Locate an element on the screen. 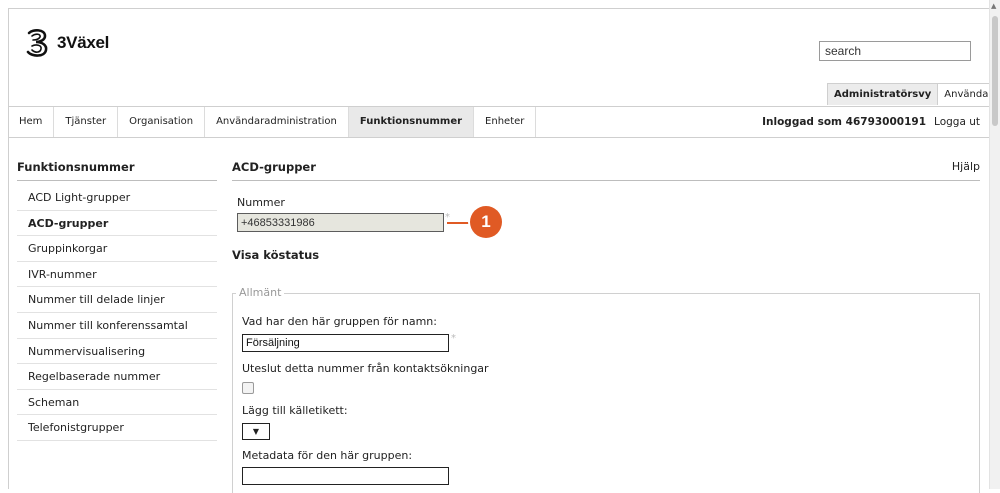  sidebar-item-scheman: Scheman is located at coordinates (117, 403).